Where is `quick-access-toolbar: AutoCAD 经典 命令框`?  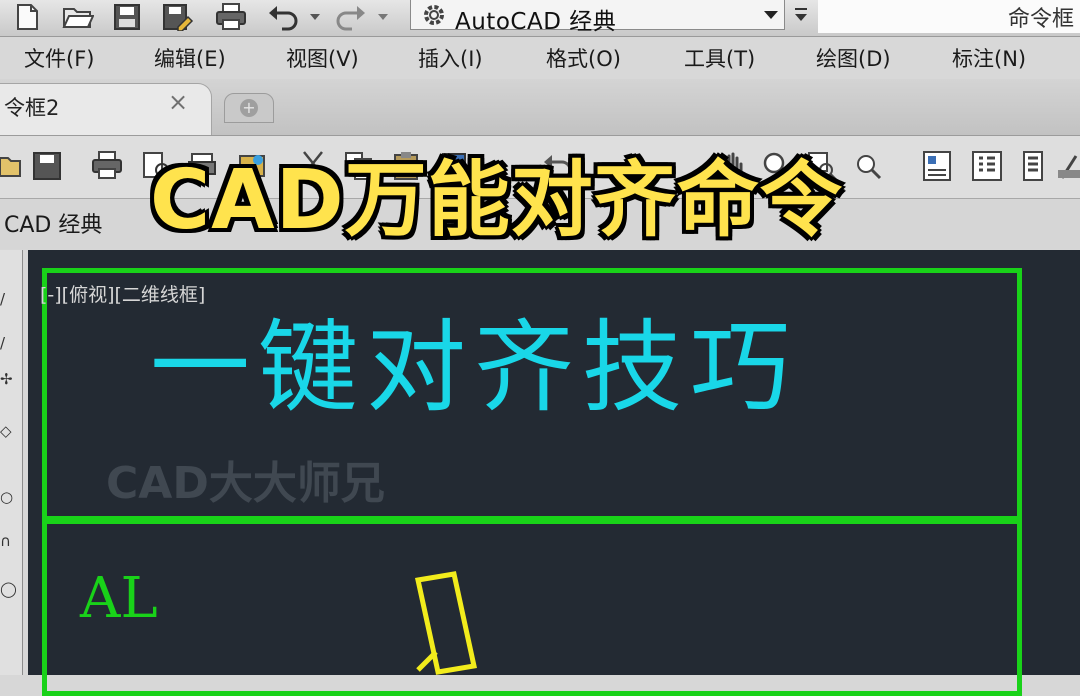
quick-access-toolbar: AutoCAD 经典 命令框 is located at coordinates (540, 18).